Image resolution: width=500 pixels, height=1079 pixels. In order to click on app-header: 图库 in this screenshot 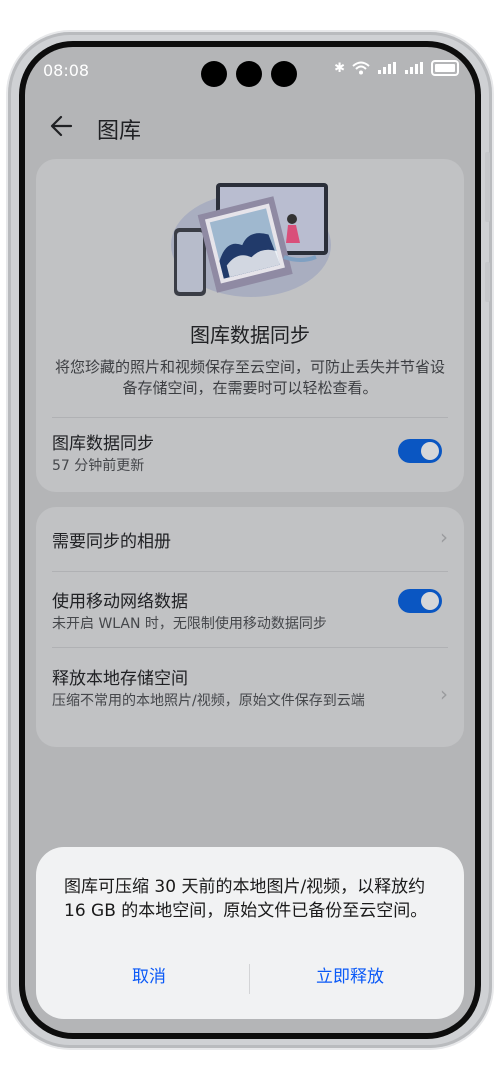, I will do `click(250, 127)`.